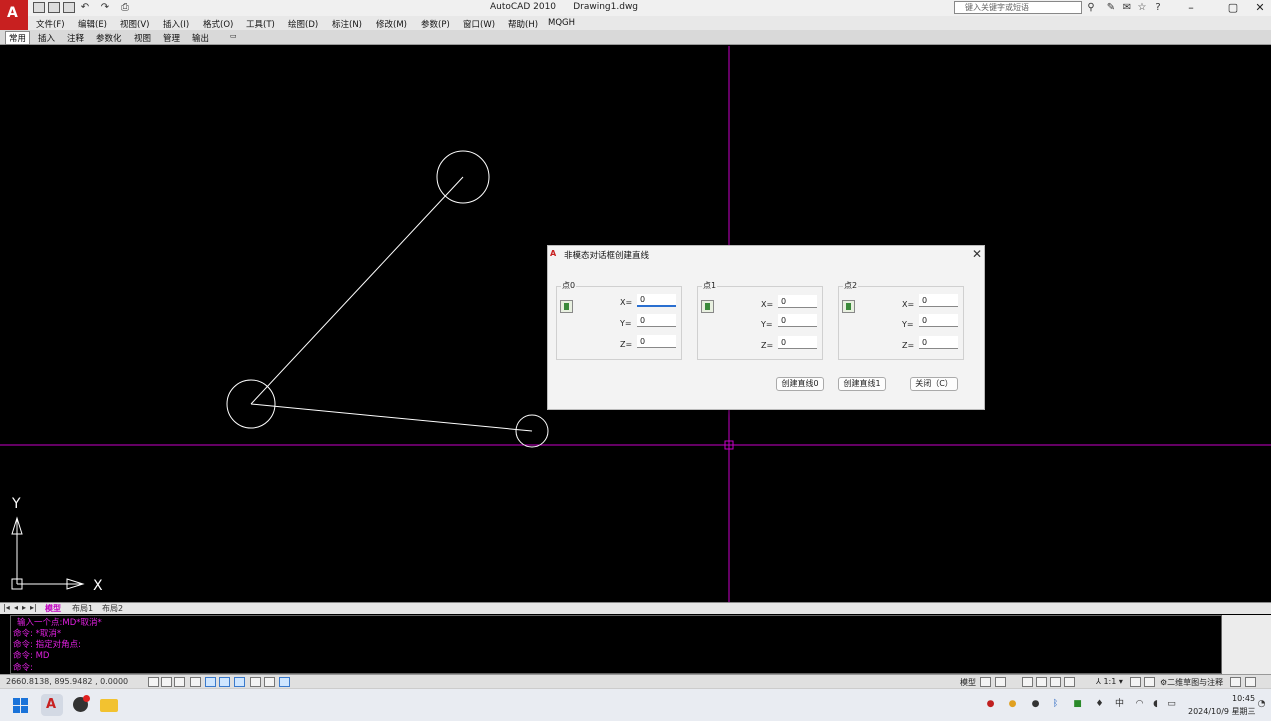 The width and height of the screenshot is (1271, 721). I want to click on subscription-icon: ✎, so click(1111, 7).